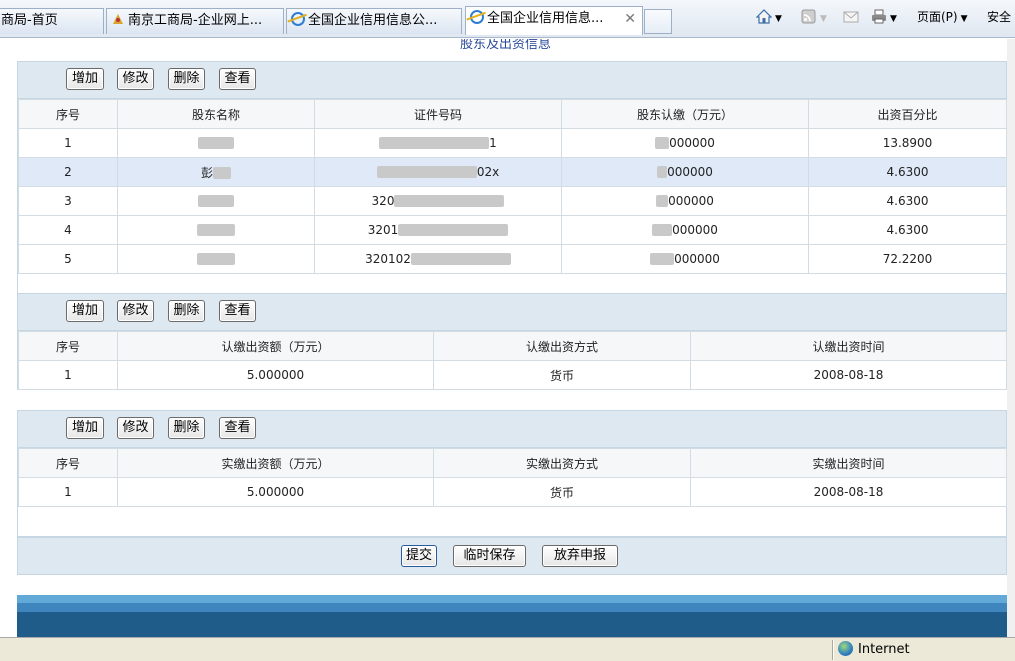 The width and height of the screenshot is (1015, 661). What do you see at coordinates (845, 648) in the screenshot?
I see `globe-icon` at bounding box center [845, 648].